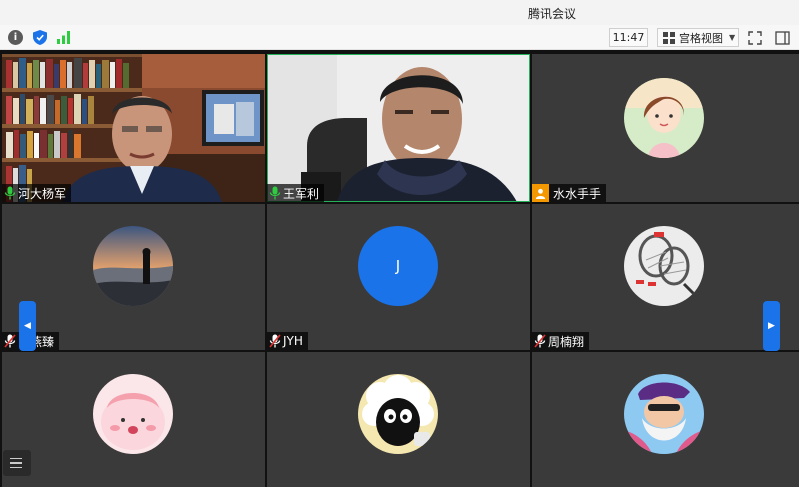 Image resolution: width=799 pixels, height=487 pixels. I want to click on participant-tile: 王军利, so click(398, 128).